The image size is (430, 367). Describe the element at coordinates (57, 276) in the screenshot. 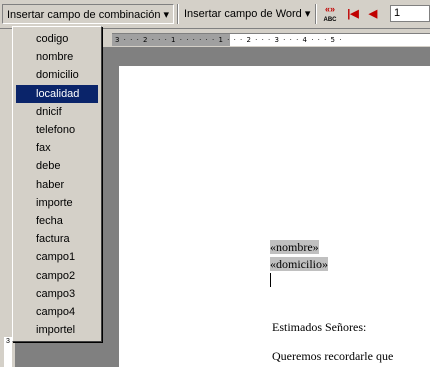

I see `dropdown-item: campo2` at that location.